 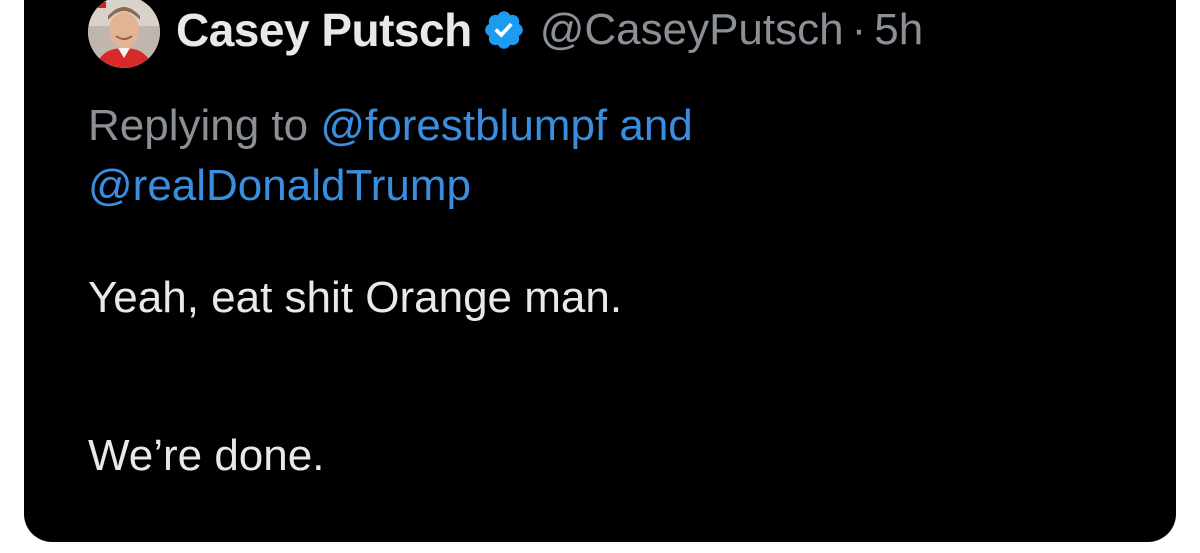 I want to click on avatar-image, so click(x=124, y=34).